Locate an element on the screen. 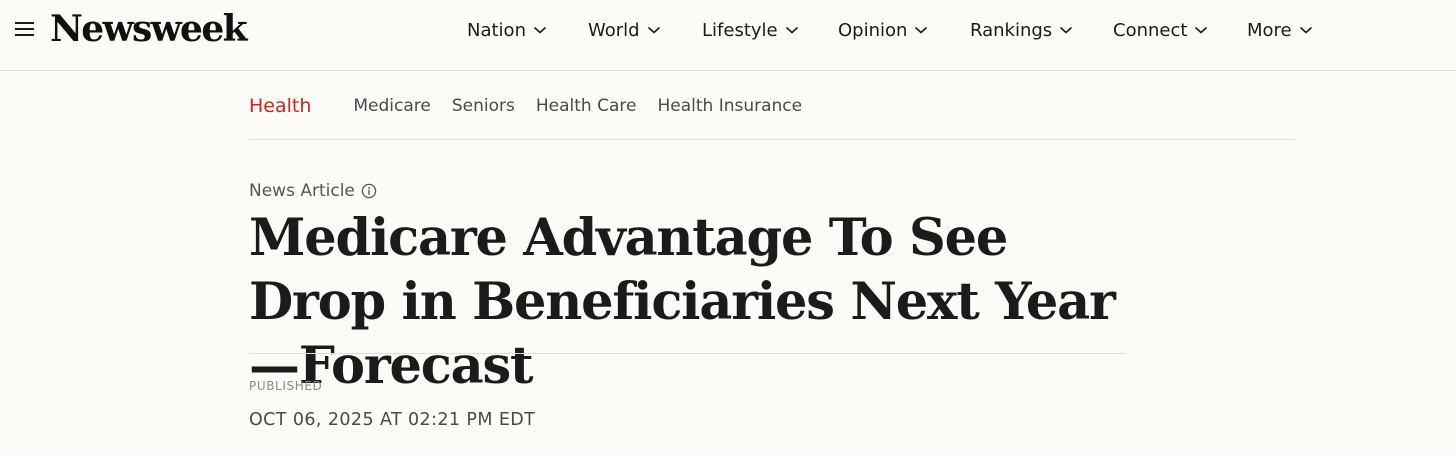 Image resolution: width=1456 pixels, height=455 pixels. nav-item-world: World is located at coordinates (624, 30).